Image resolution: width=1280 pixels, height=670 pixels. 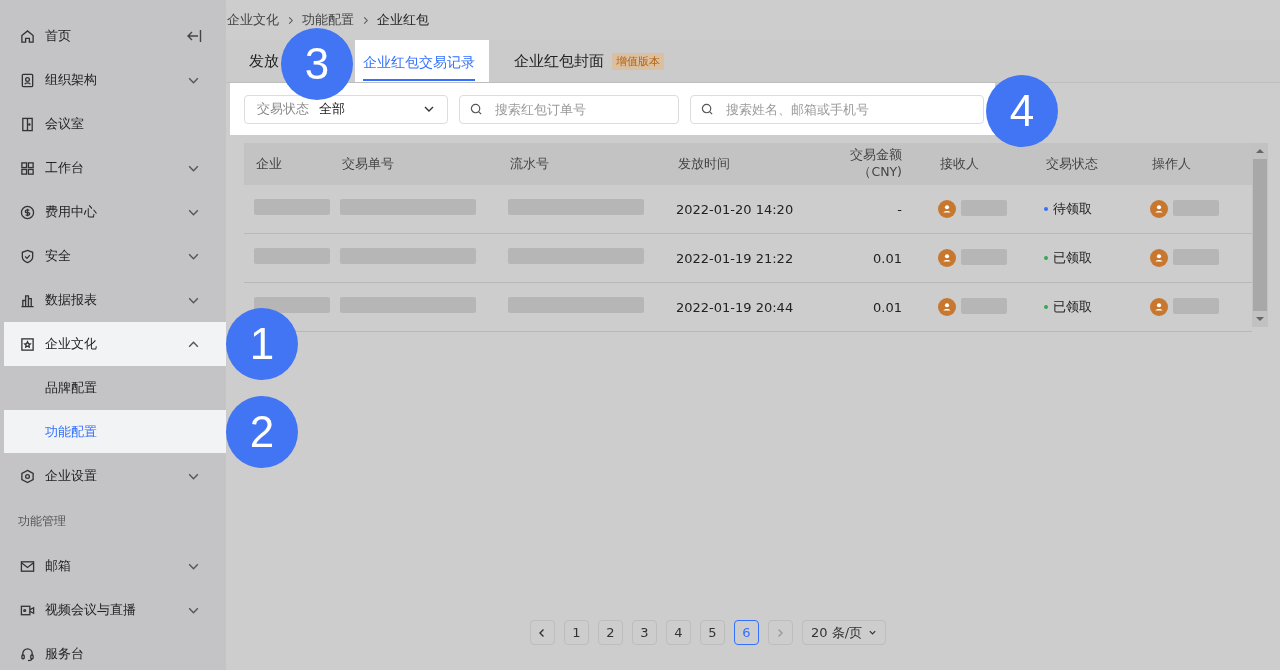 I want to click on search-input: 搜索姓名、邮箱或手机号, so click(x=846, y=109).